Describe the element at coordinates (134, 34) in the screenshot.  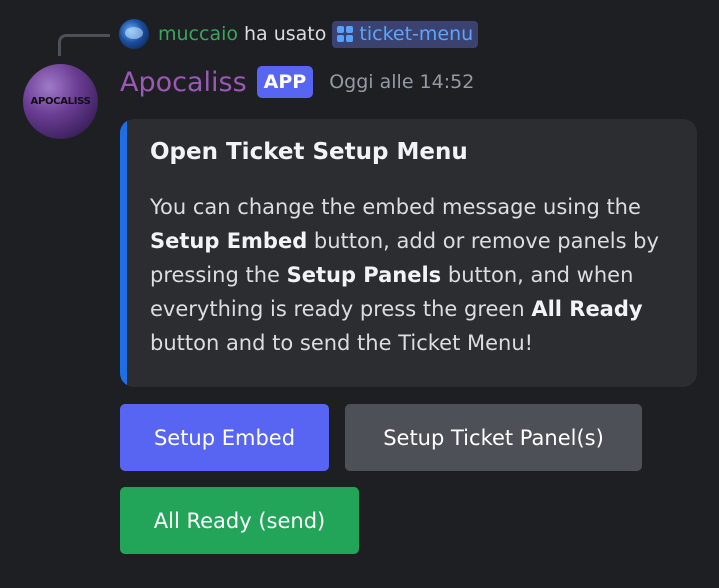
I see `reply-avatar` at that location.